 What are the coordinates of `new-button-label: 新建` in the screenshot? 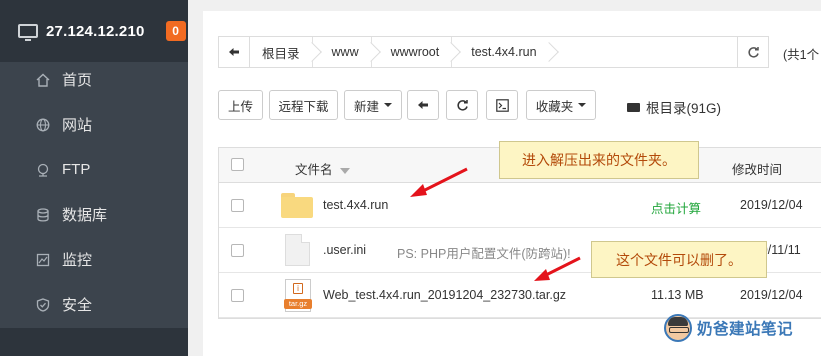 It's located at (366, 106).